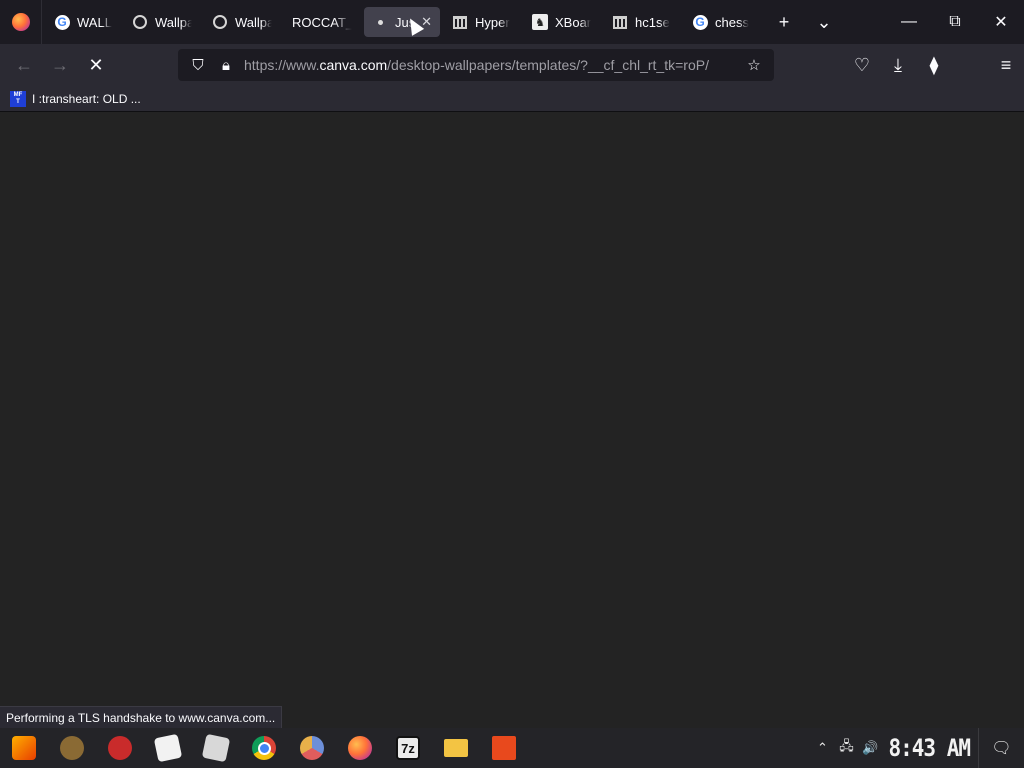 This screenshot has width=1024, height=768. I want to click on forward-button: →, so click(60, 65).